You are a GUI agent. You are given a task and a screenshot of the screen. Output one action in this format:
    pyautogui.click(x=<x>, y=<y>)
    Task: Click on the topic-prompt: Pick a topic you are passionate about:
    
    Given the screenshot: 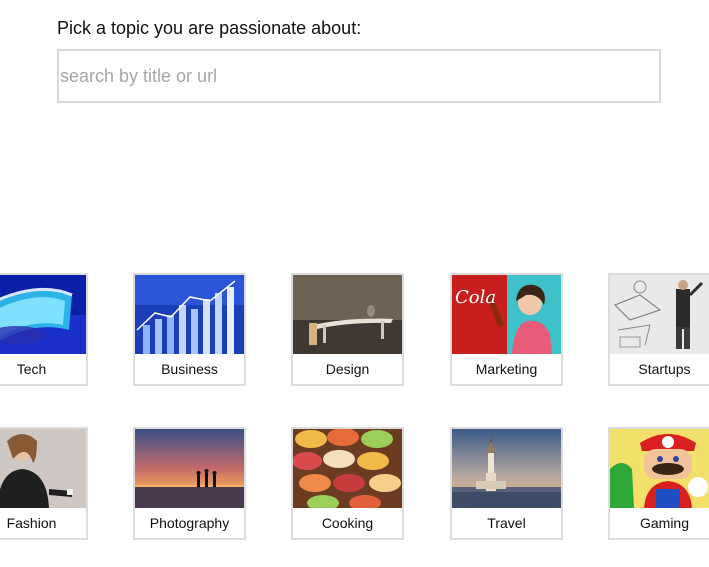 What is the action you would take?
    pyautogui.click(x=209, y=28)
    